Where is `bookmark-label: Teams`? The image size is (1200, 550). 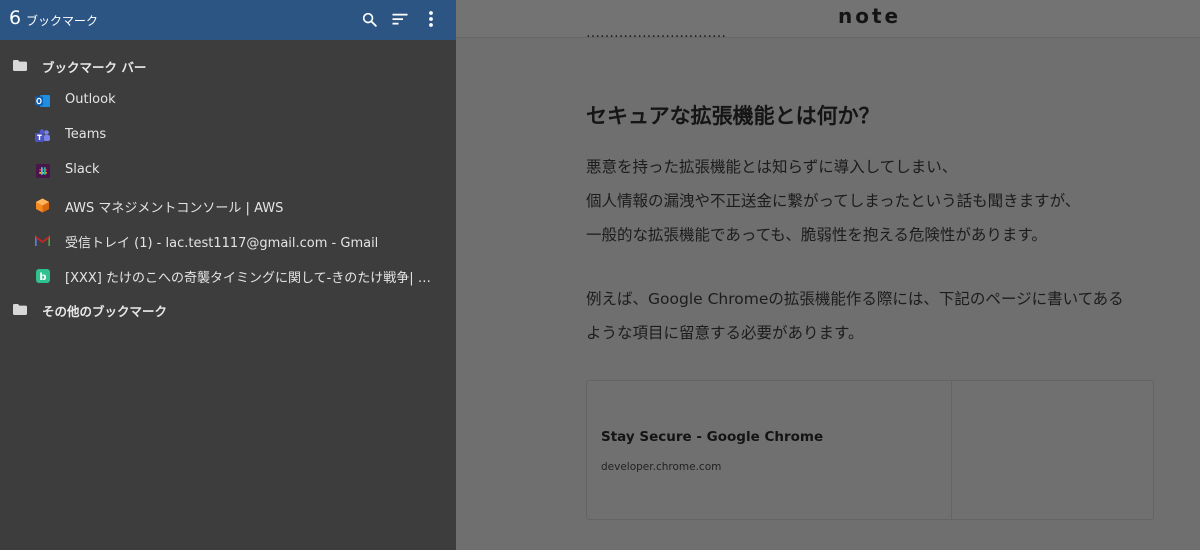 bookmark-label: Teams is located at coordinates (86, 134).